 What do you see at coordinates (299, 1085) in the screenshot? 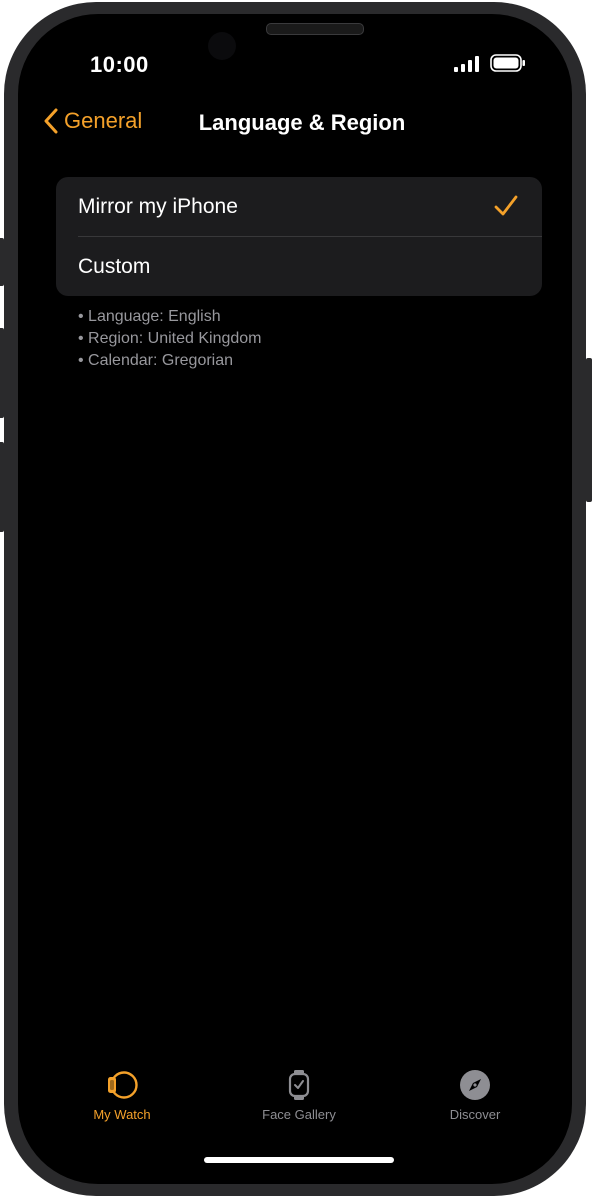
I see `face-gallery-icon` at bounding box center [299, 1085].